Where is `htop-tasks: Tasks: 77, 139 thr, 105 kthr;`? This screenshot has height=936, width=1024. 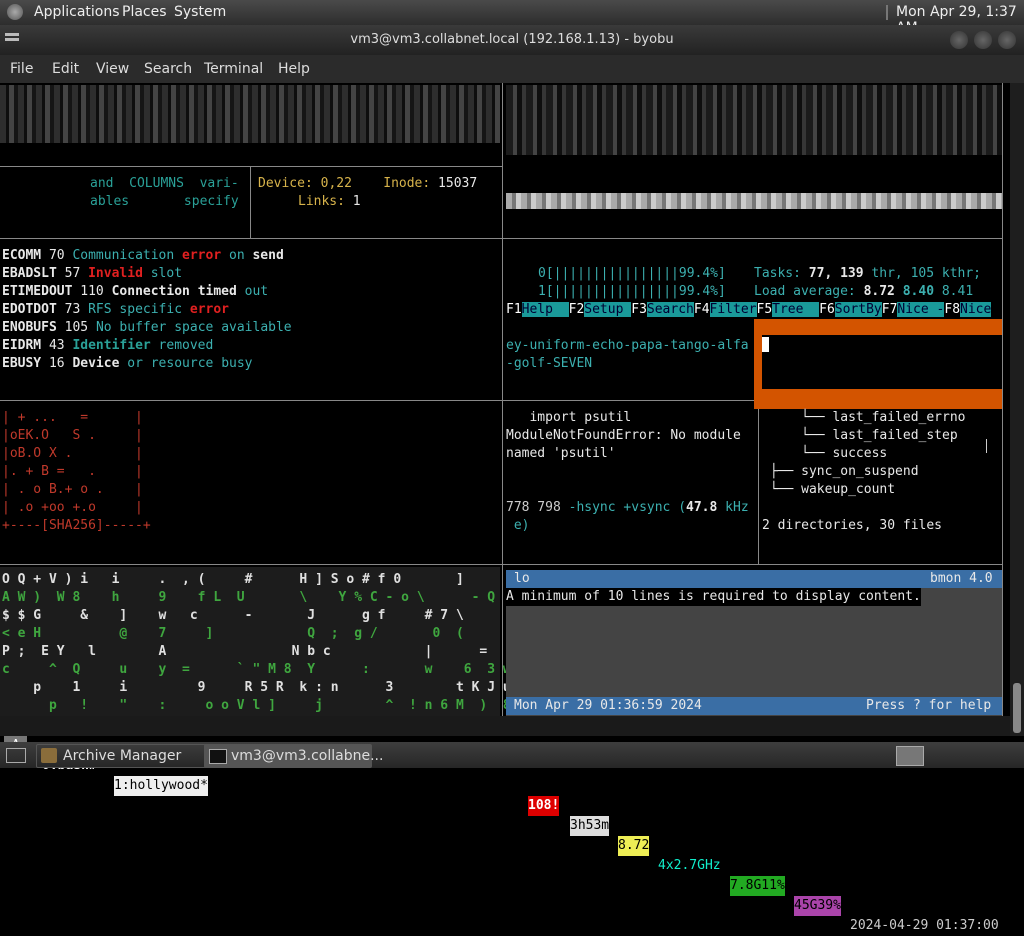
htop-tasks: Tasks: 77, 139 thr, 105 kthr; is located at coordinates (868, 273).